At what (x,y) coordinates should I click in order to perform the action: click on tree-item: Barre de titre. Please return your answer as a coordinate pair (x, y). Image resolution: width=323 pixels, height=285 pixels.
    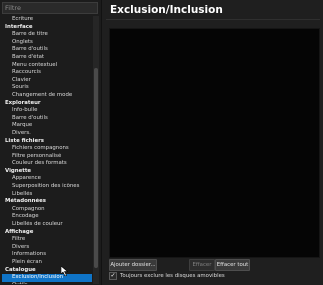
    Looking at the image, I should click on (47, 35).